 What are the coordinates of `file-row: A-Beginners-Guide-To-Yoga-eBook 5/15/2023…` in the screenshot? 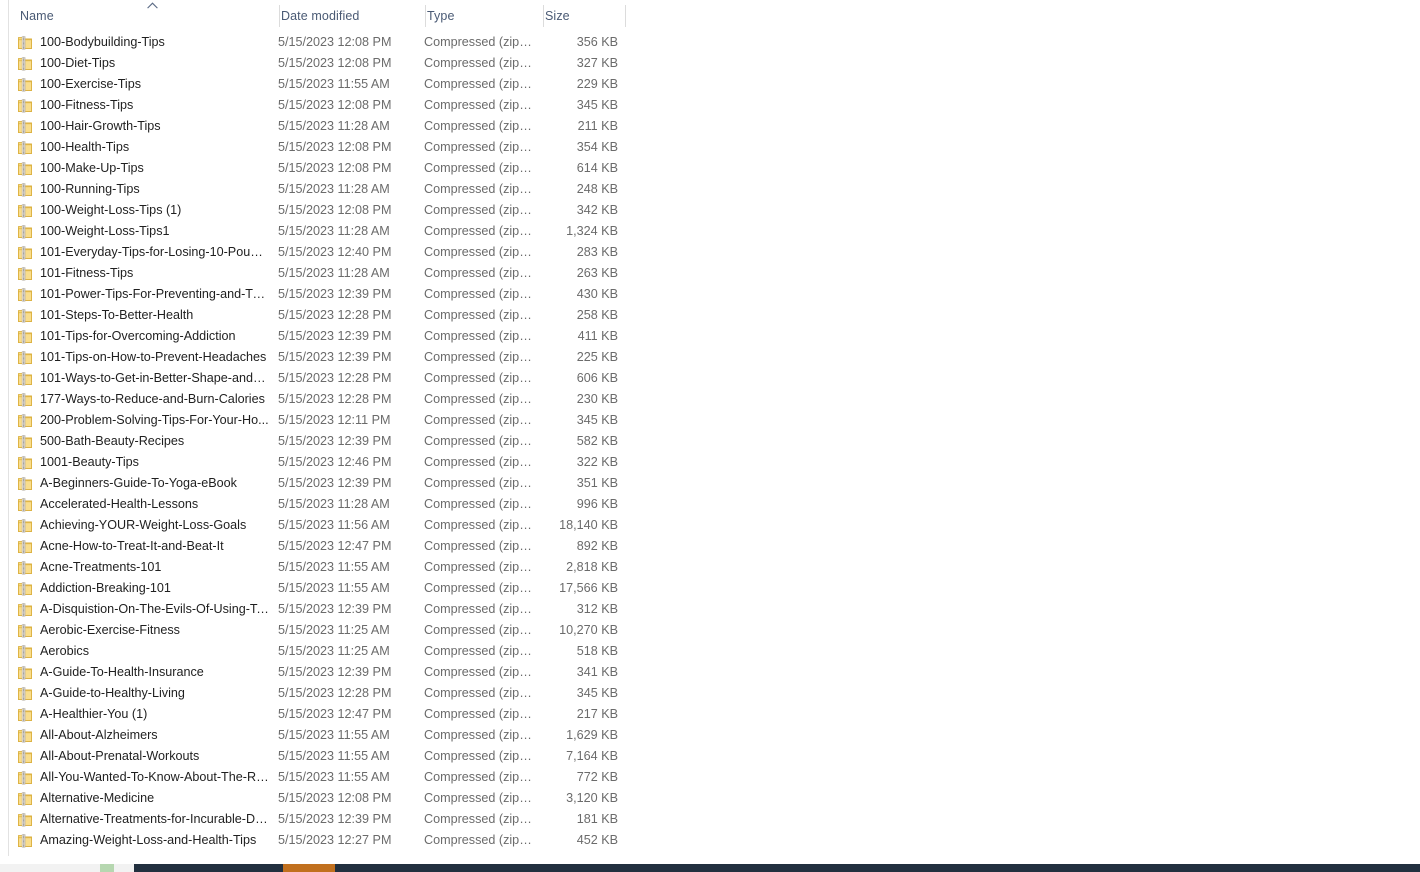 It's located at (714, 483).